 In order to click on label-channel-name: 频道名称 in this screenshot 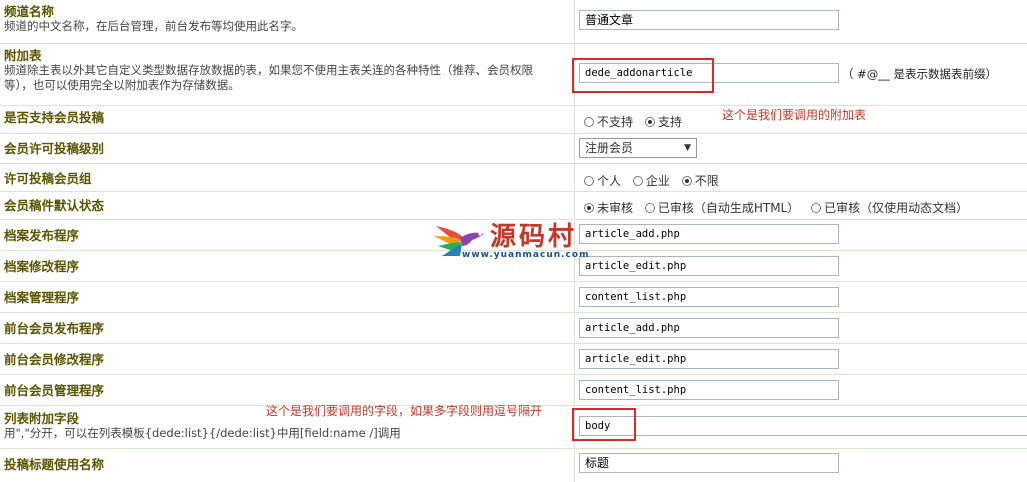, I will do `click(29, 11)`.